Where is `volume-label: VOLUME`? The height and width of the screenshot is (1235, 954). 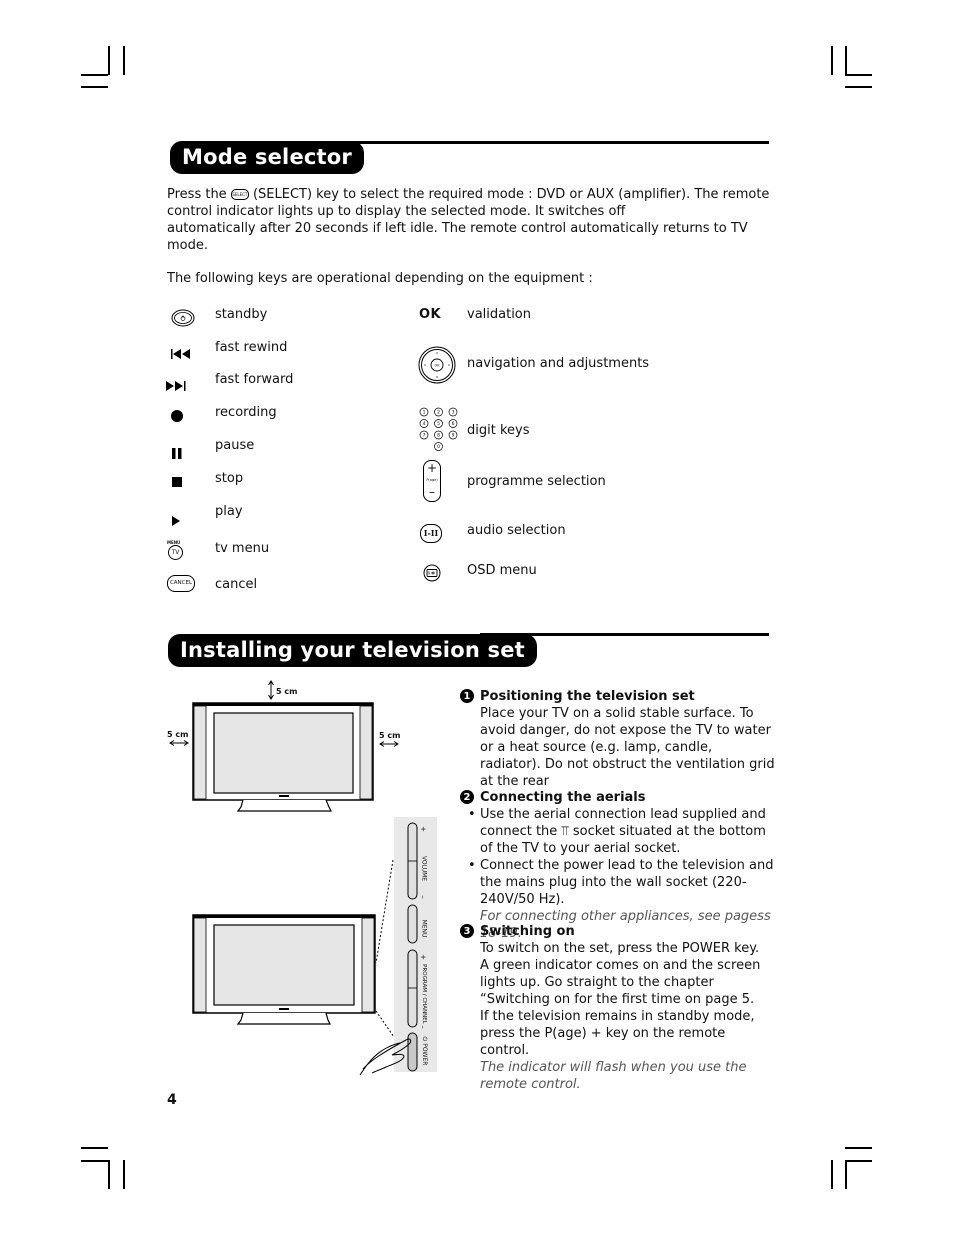 volume-label: VOLUME is located at coordinates (424, 868).